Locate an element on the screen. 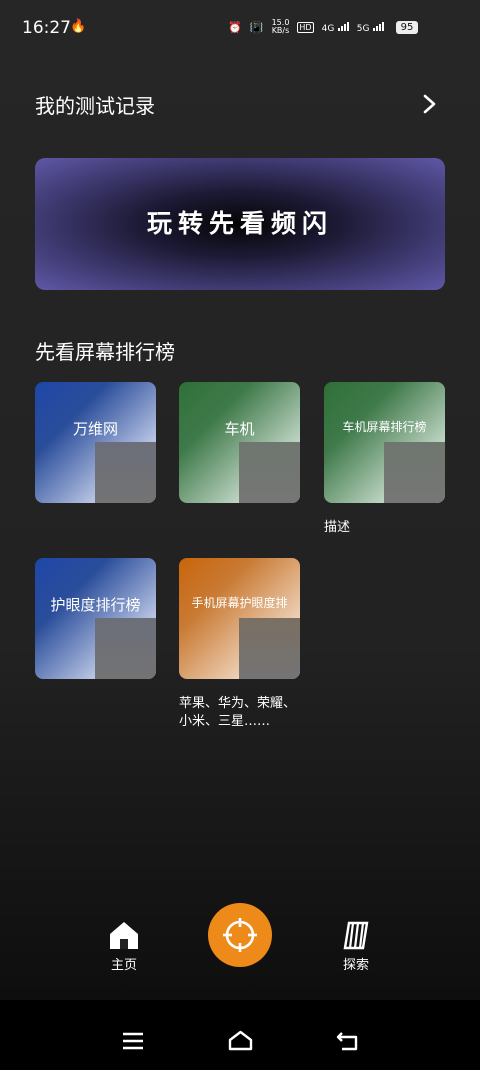 The image size is (480, 1070). flame-icon: 🔥 is located at coordinates (78, 26).